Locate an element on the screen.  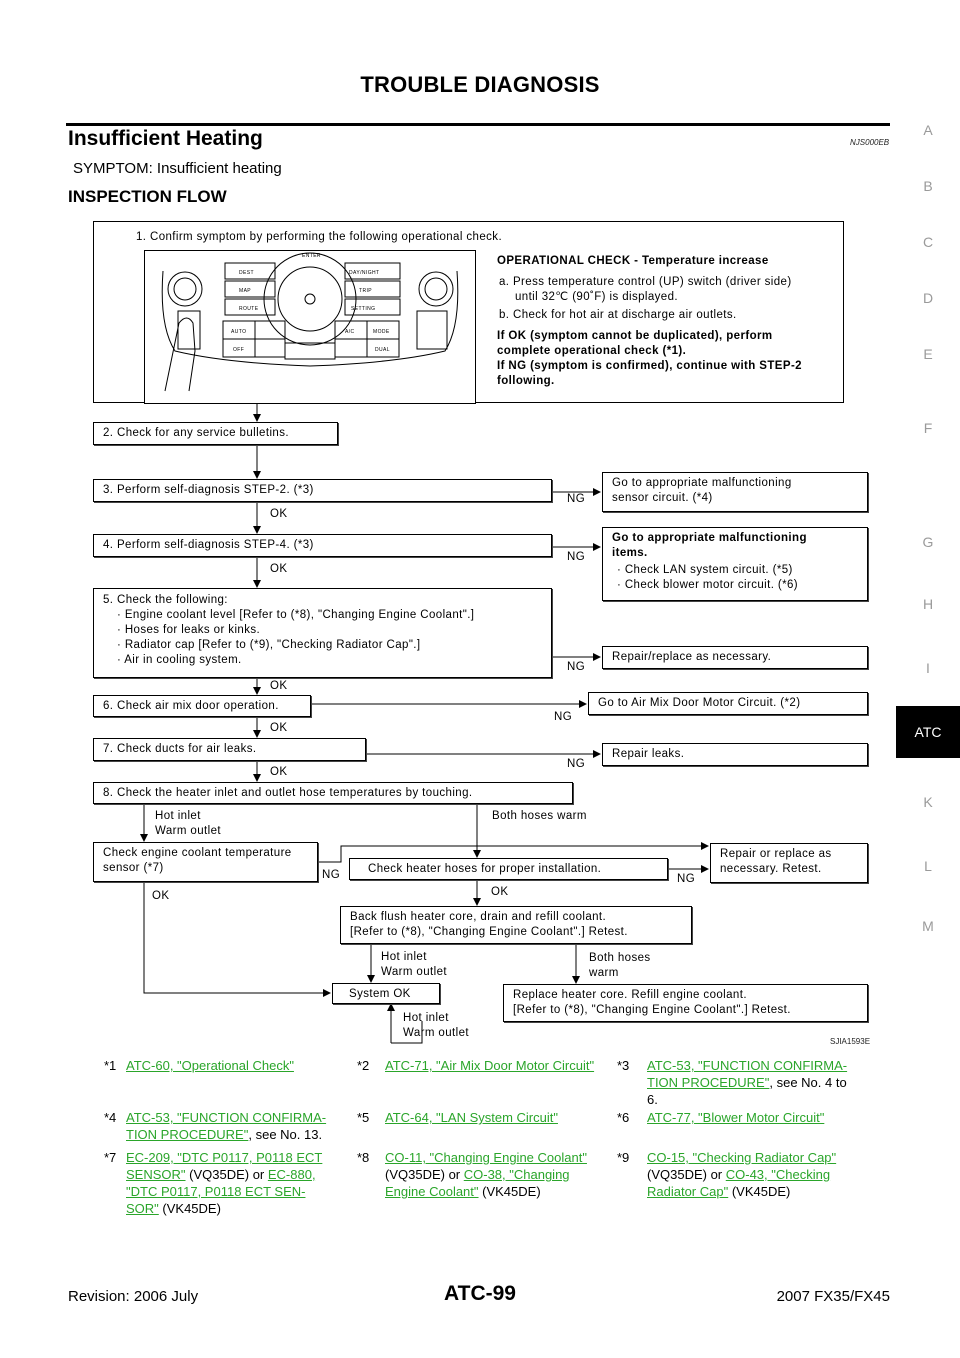
ref-1-link: ATC-60, "Operational Check" is located at coordinates (210, 1065).